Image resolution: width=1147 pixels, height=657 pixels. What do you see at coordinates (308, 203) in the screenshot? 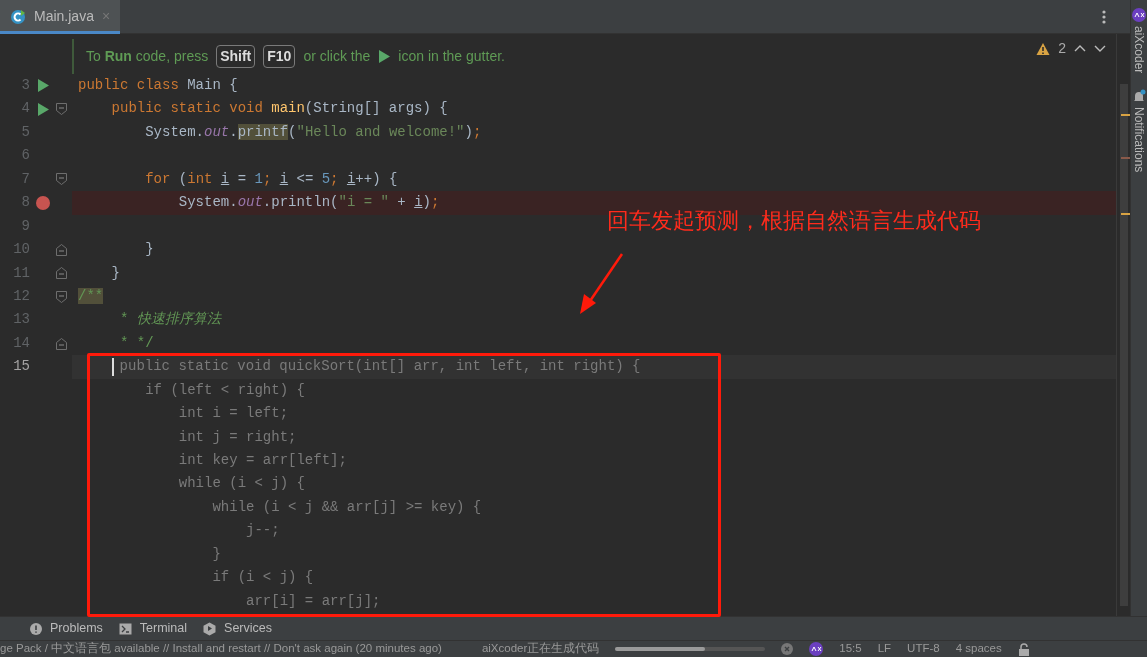
I see `code-line: System.out.println("i = " + i);` at bounding box center [308, 203].